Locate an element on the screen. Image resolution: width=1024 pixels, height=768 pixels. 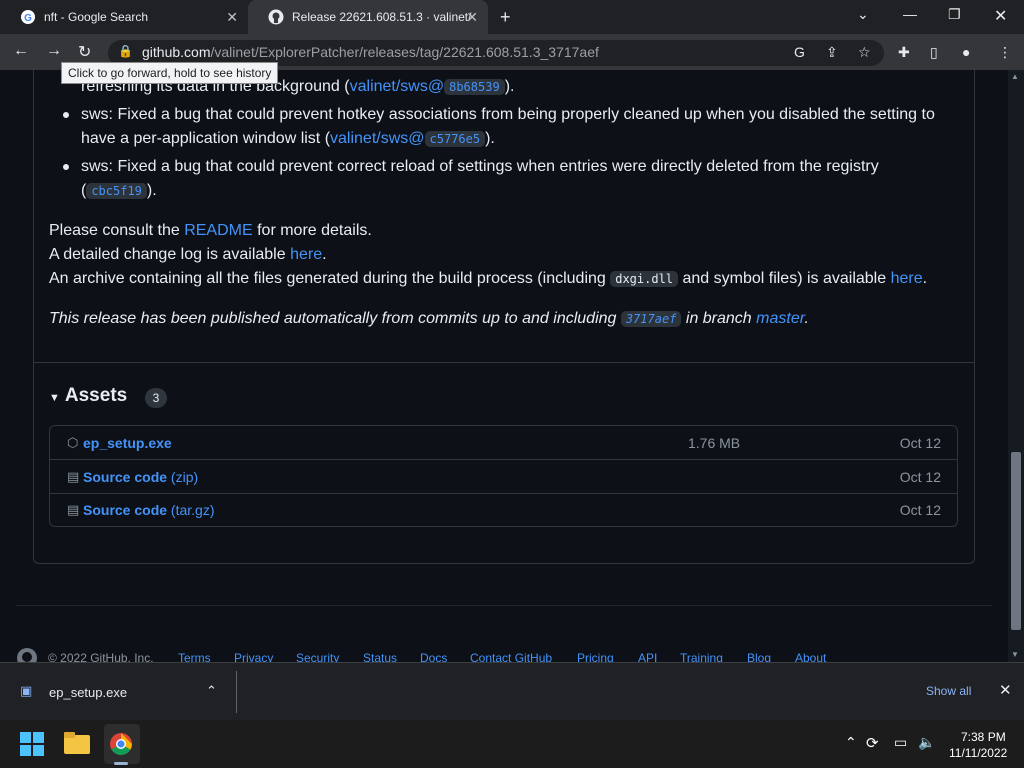
readme-link: README is located at coordinates (218, 230).